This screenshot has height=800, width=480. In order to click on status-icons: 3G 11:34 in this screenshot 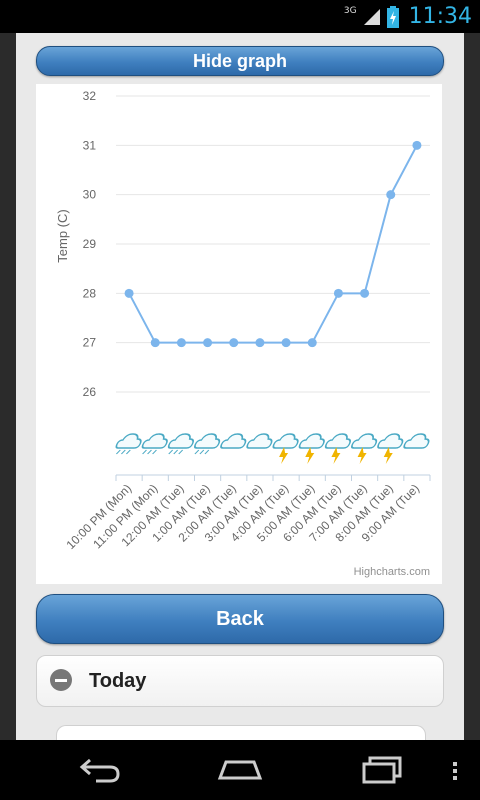, I will do `click(408, 16)`.